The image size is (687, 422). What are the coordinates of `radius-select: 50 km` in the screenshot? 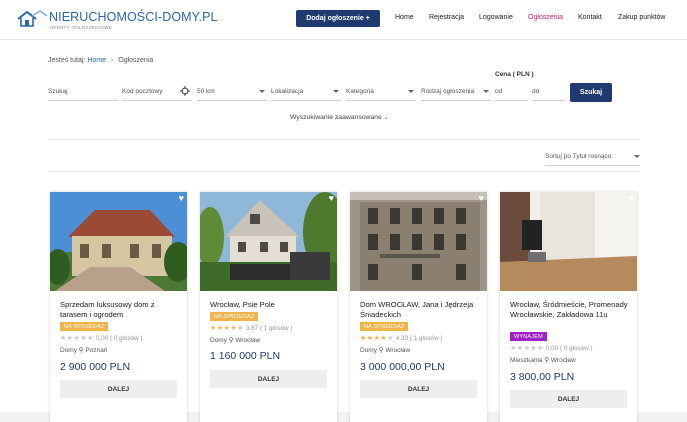 It's located at (232, 92).